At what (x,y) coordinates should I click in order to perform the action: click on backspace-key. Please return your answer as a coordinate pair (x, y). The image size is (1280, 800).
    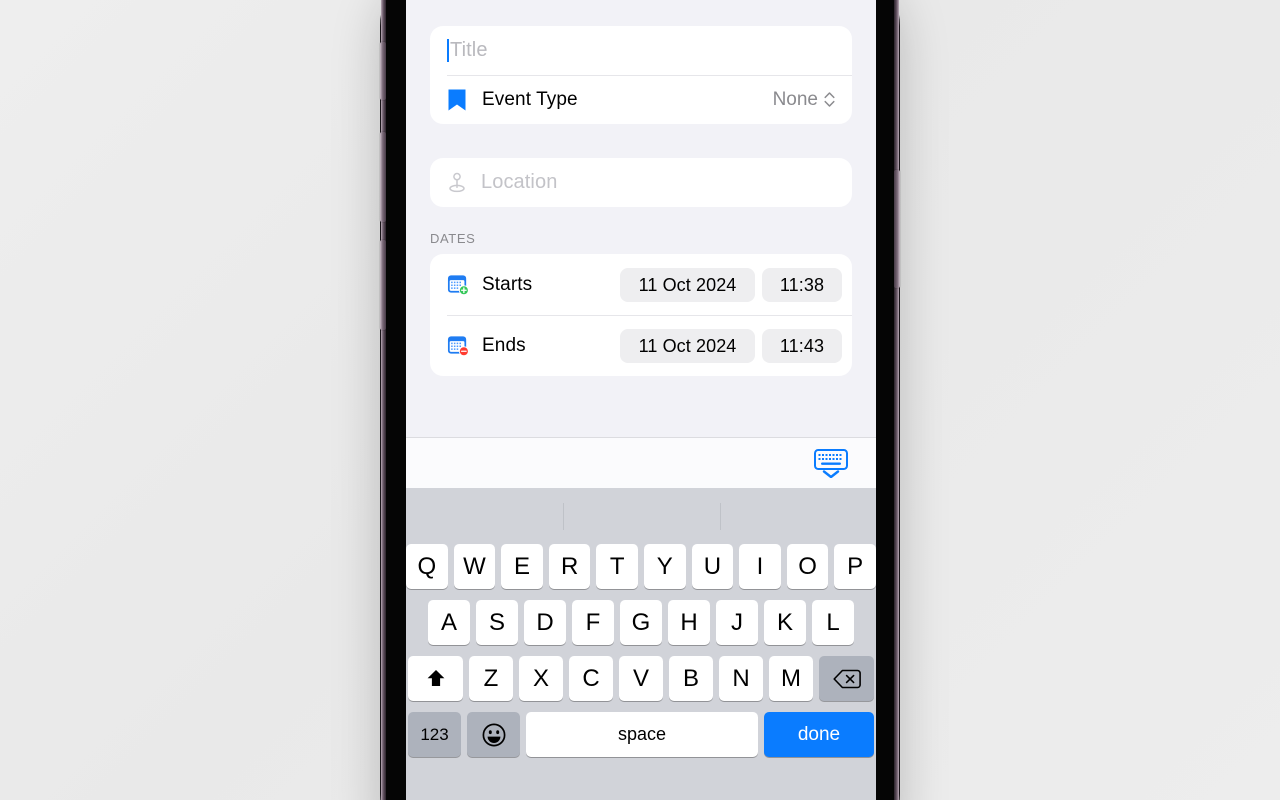
    Looking at the image, I should click on (846, 678).